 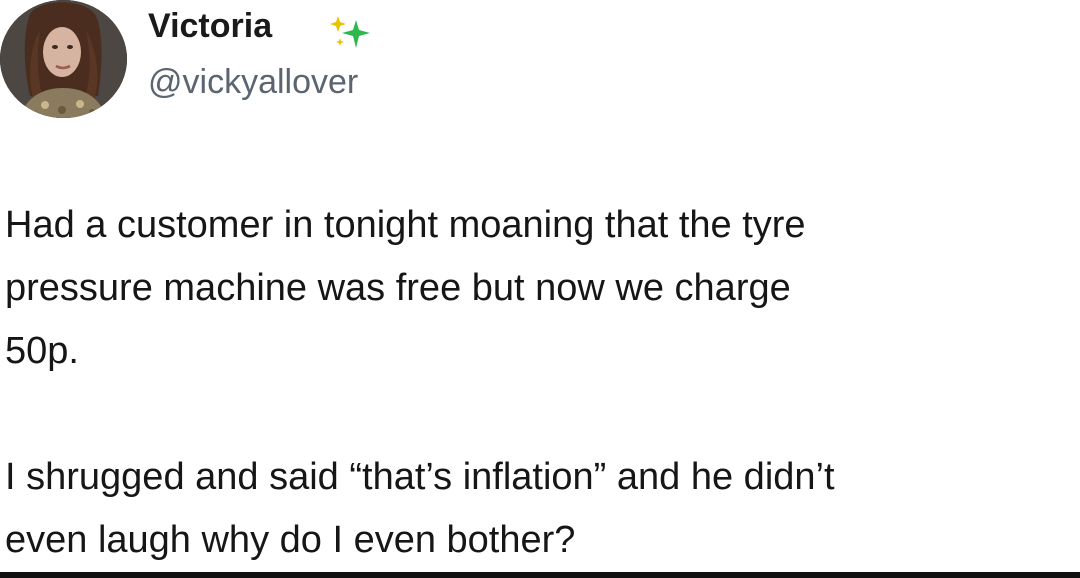 What do you see at coordinates (42, 351) in the screenshot?
I see `text-line: 50p.` at bounding box center [42, 351].